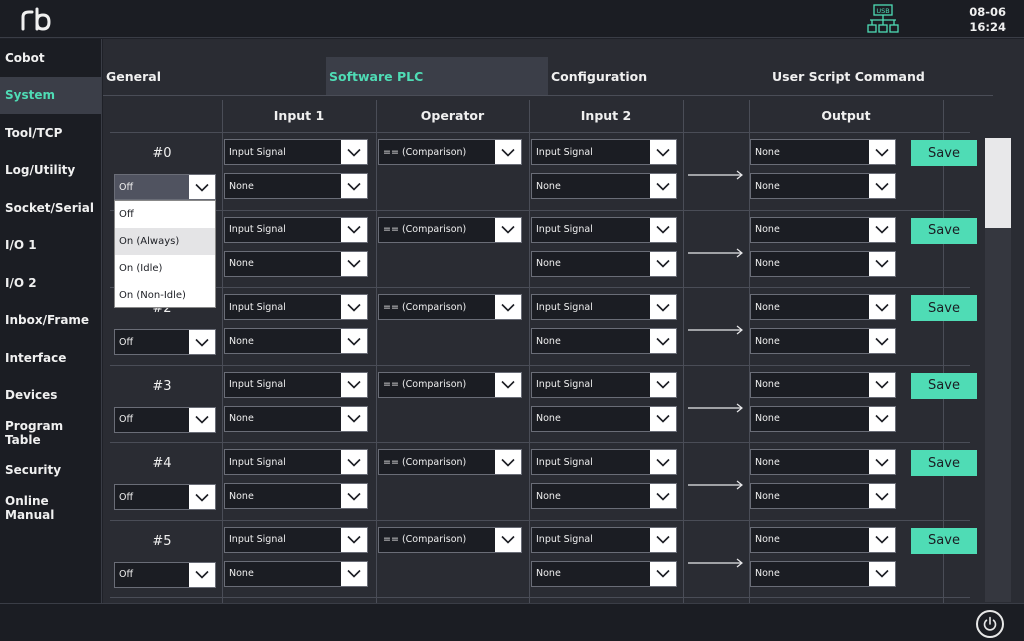  I want to click on sidebar-item-log-utility: Log/Utility, so click(50, 171).